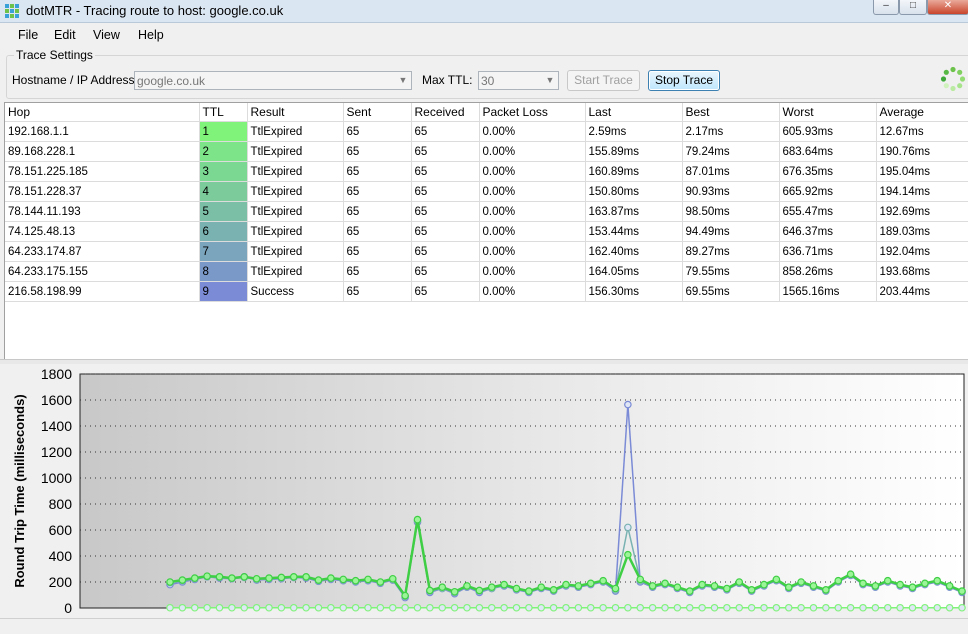 Image resolution: width=968 pixels, height=634 pixels. What do you see at coordinates (828, 251) in the screenshot?
I see `col-worst-cell: 636.71ms` at bounding box center [828, 251].